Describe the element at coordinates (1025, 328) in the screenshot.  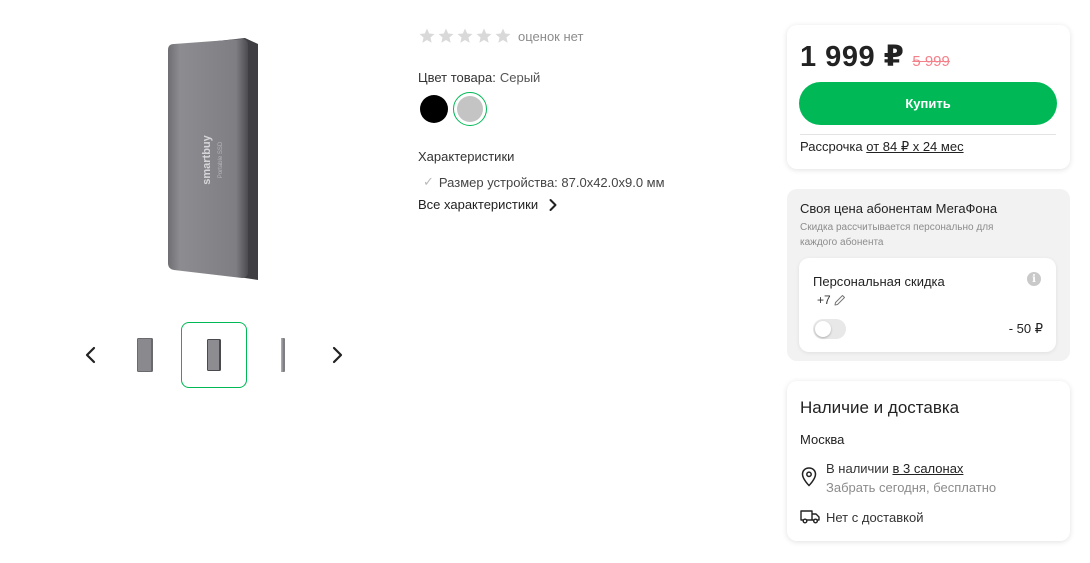
I see `discount-value: - 50 ₽` at that location.